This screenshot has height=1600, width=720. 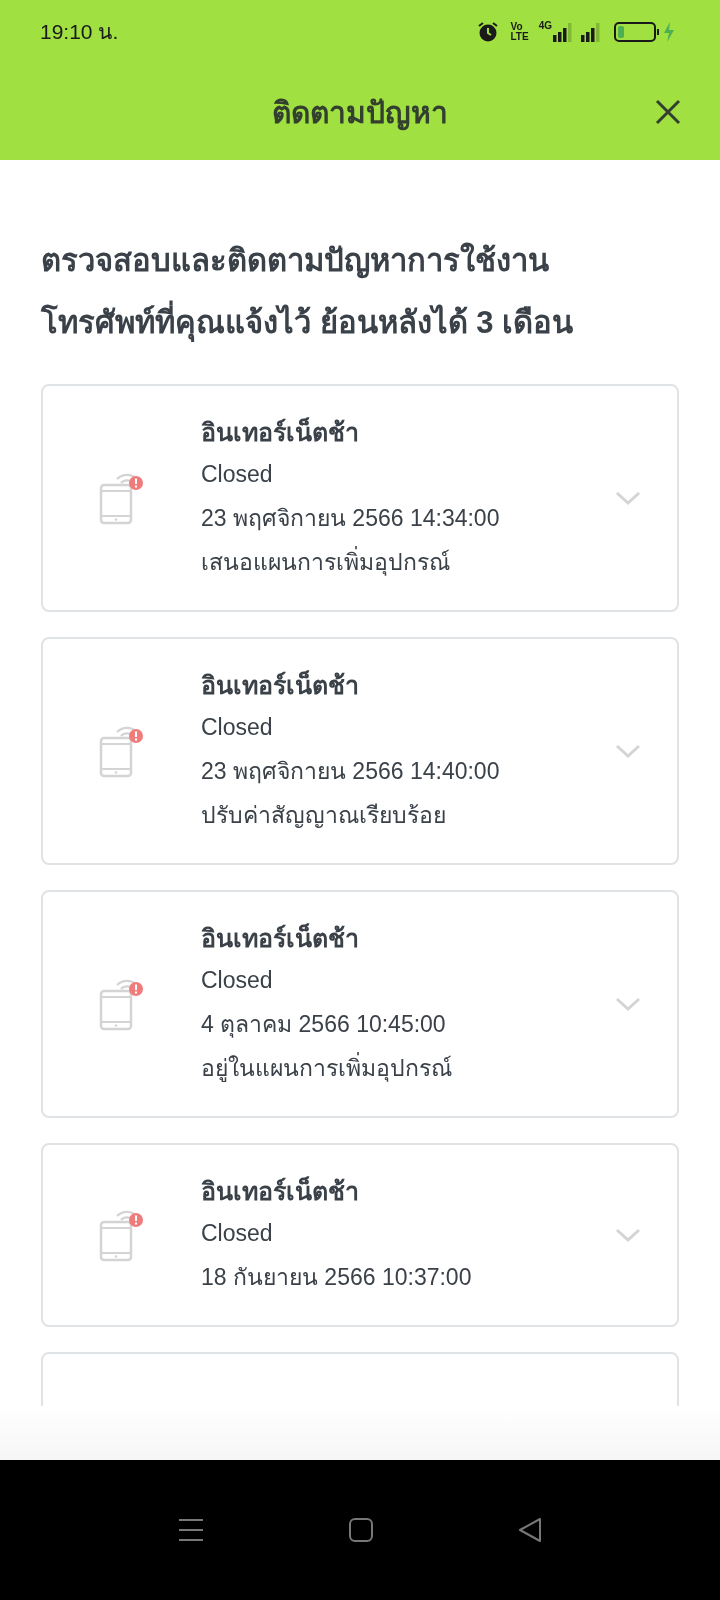 I want to click on signal-icon, so click(x=563, y=32).